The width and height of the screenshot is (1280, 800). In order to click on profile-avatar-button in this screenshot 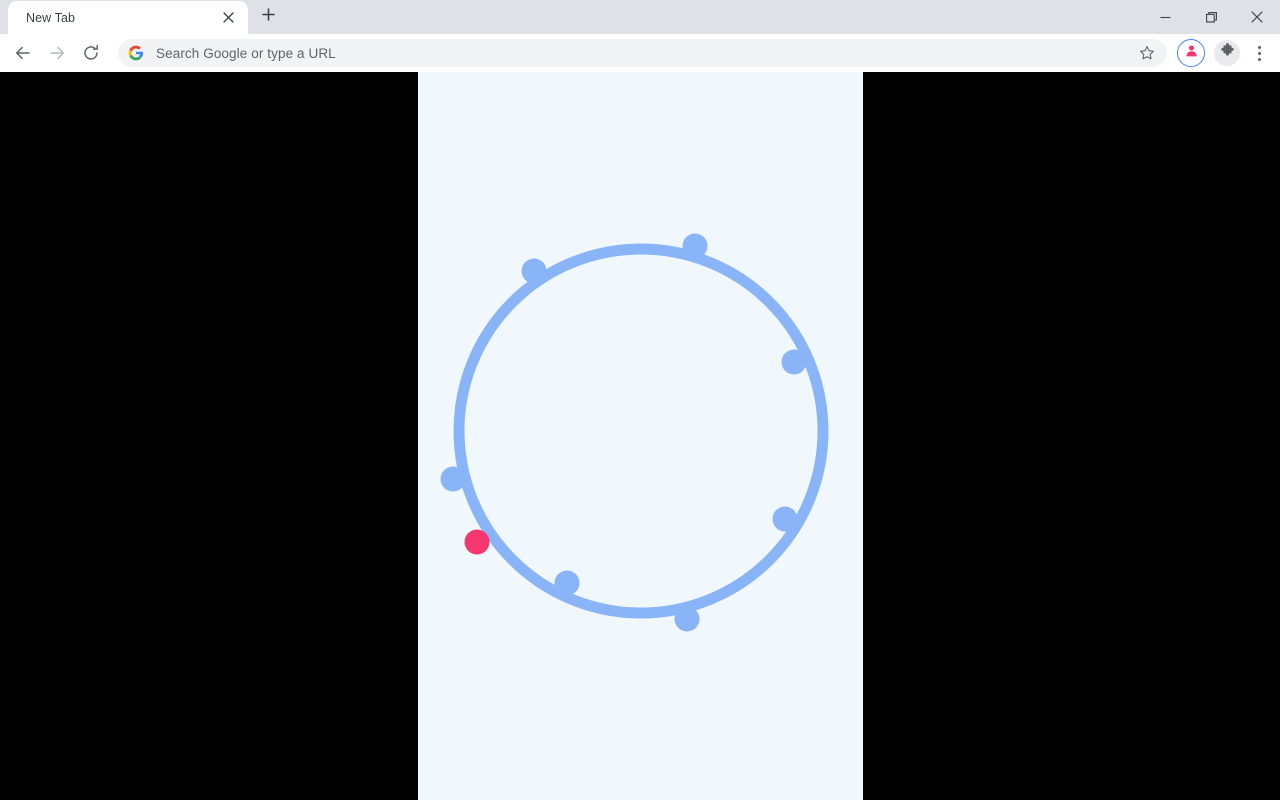, I will do `click(1191, 53)`.